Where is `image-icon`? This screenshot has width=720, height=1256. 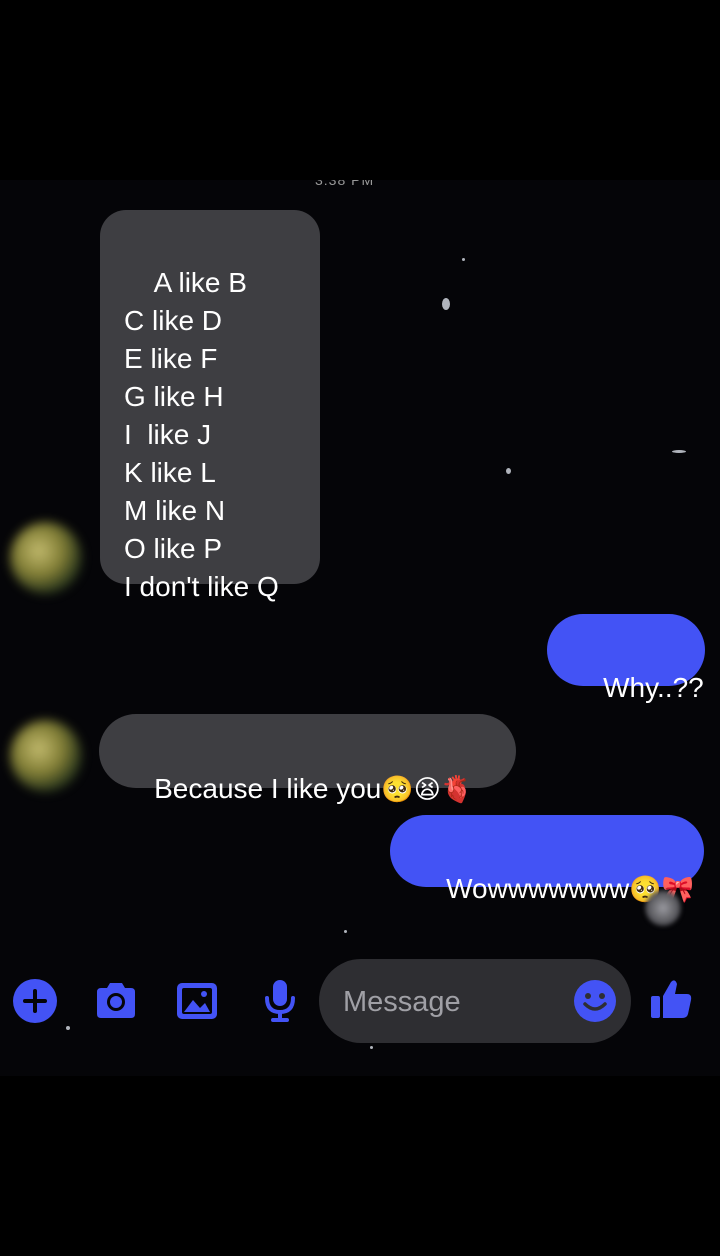 image-icon is located at coordinates (197, 1001).